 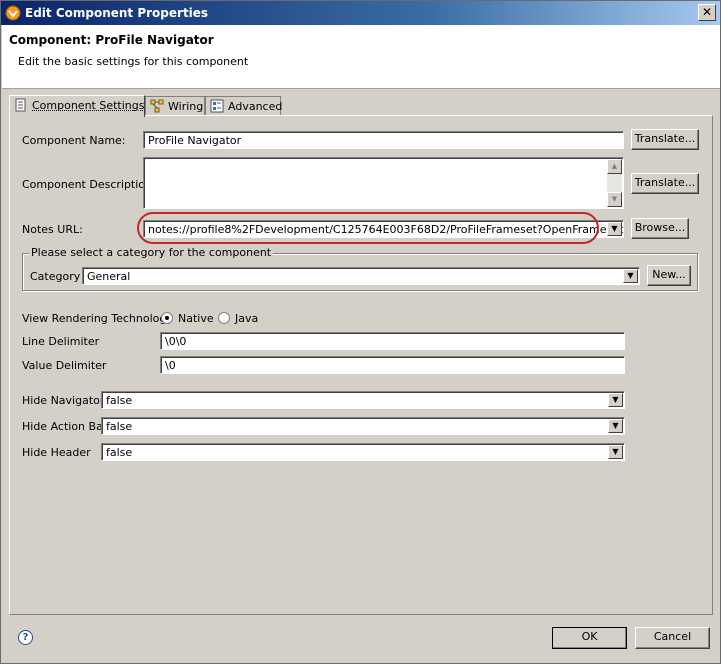 What do you see at coordinates (224, 318) in the screenshot?
I see `radio-java` at bounding box center [224, 318].